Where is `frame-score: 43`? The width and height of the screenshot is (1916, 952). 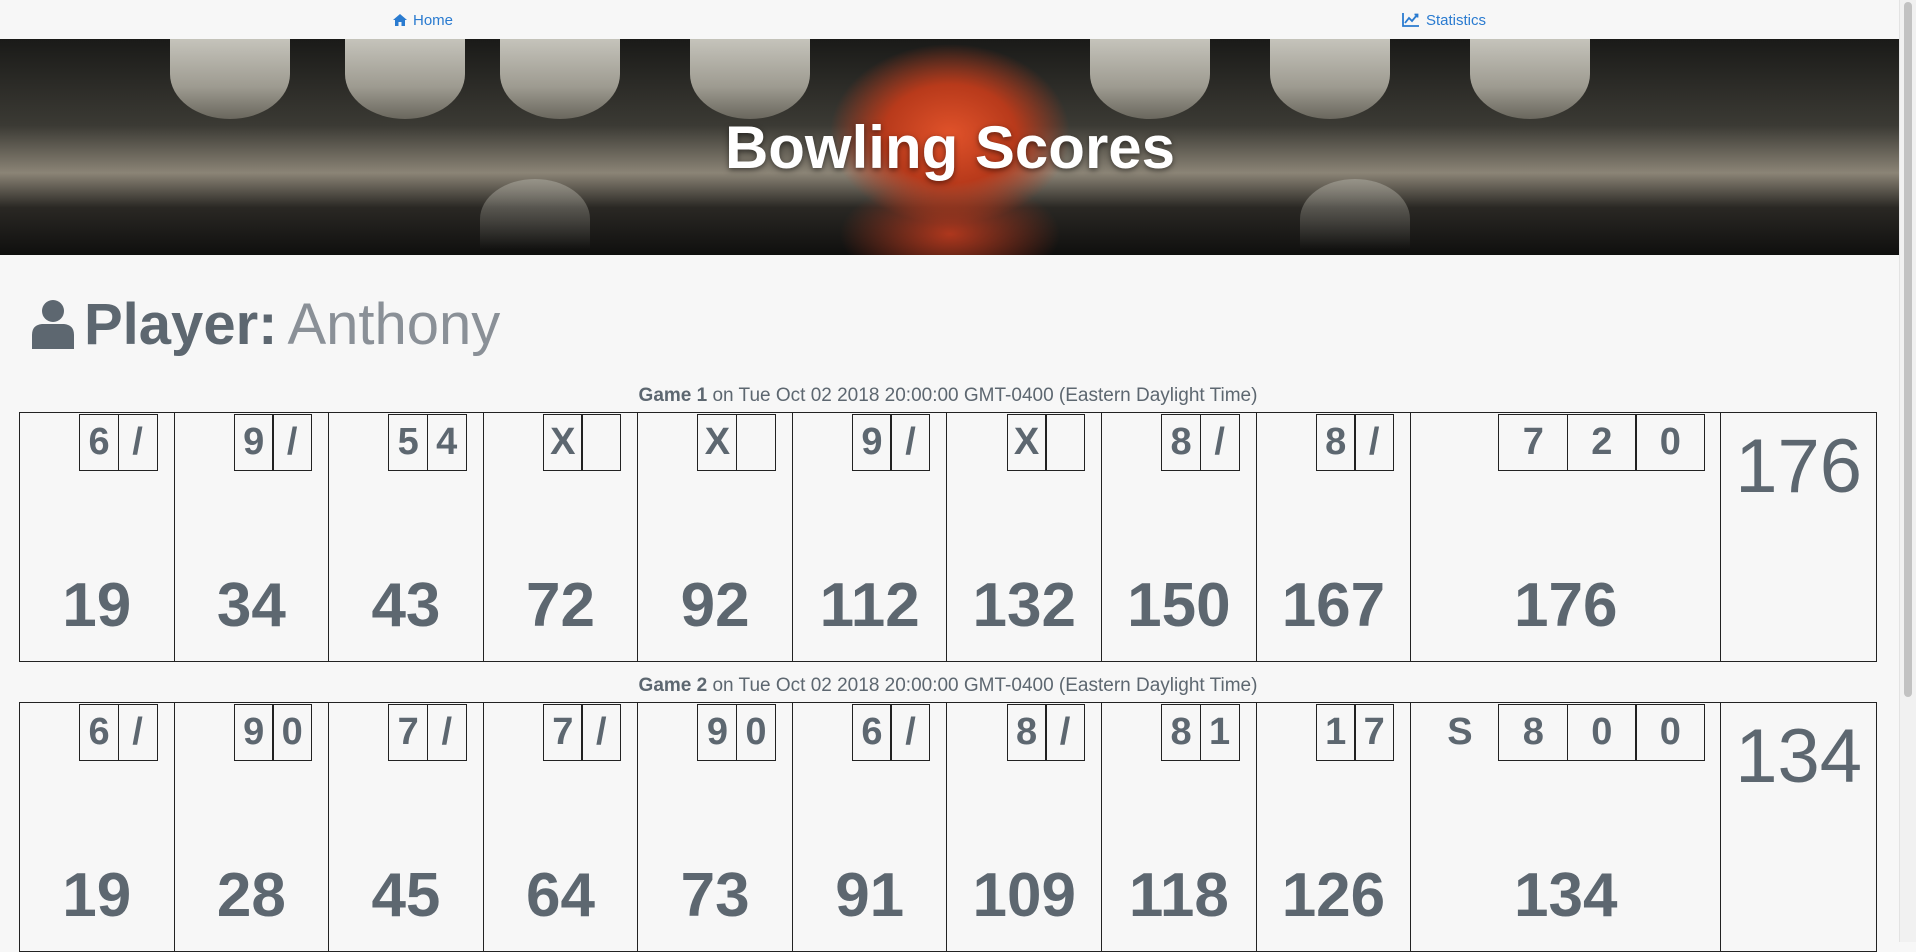 frame-score: 43 is located at coordinates (406, 605).